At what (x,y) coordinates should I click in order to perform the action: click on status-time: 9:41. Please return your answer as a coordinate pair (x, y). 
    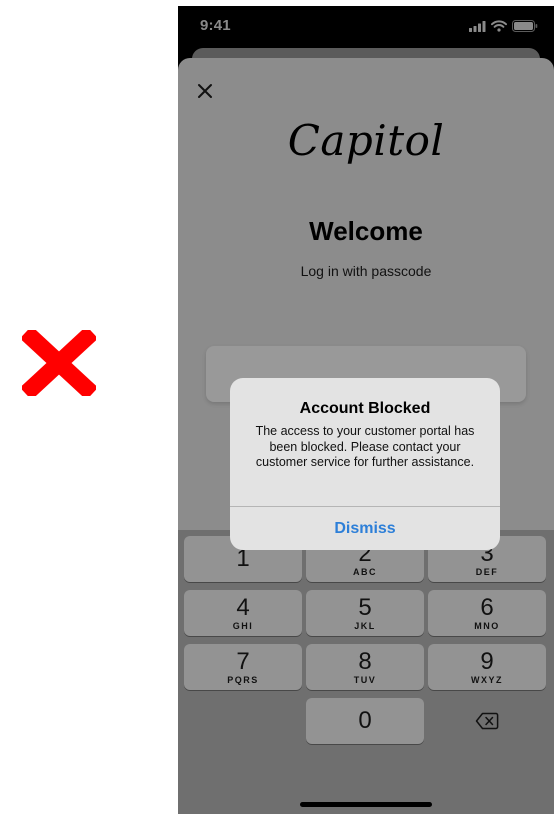
    Looking at the image, I should click on (215, 25).